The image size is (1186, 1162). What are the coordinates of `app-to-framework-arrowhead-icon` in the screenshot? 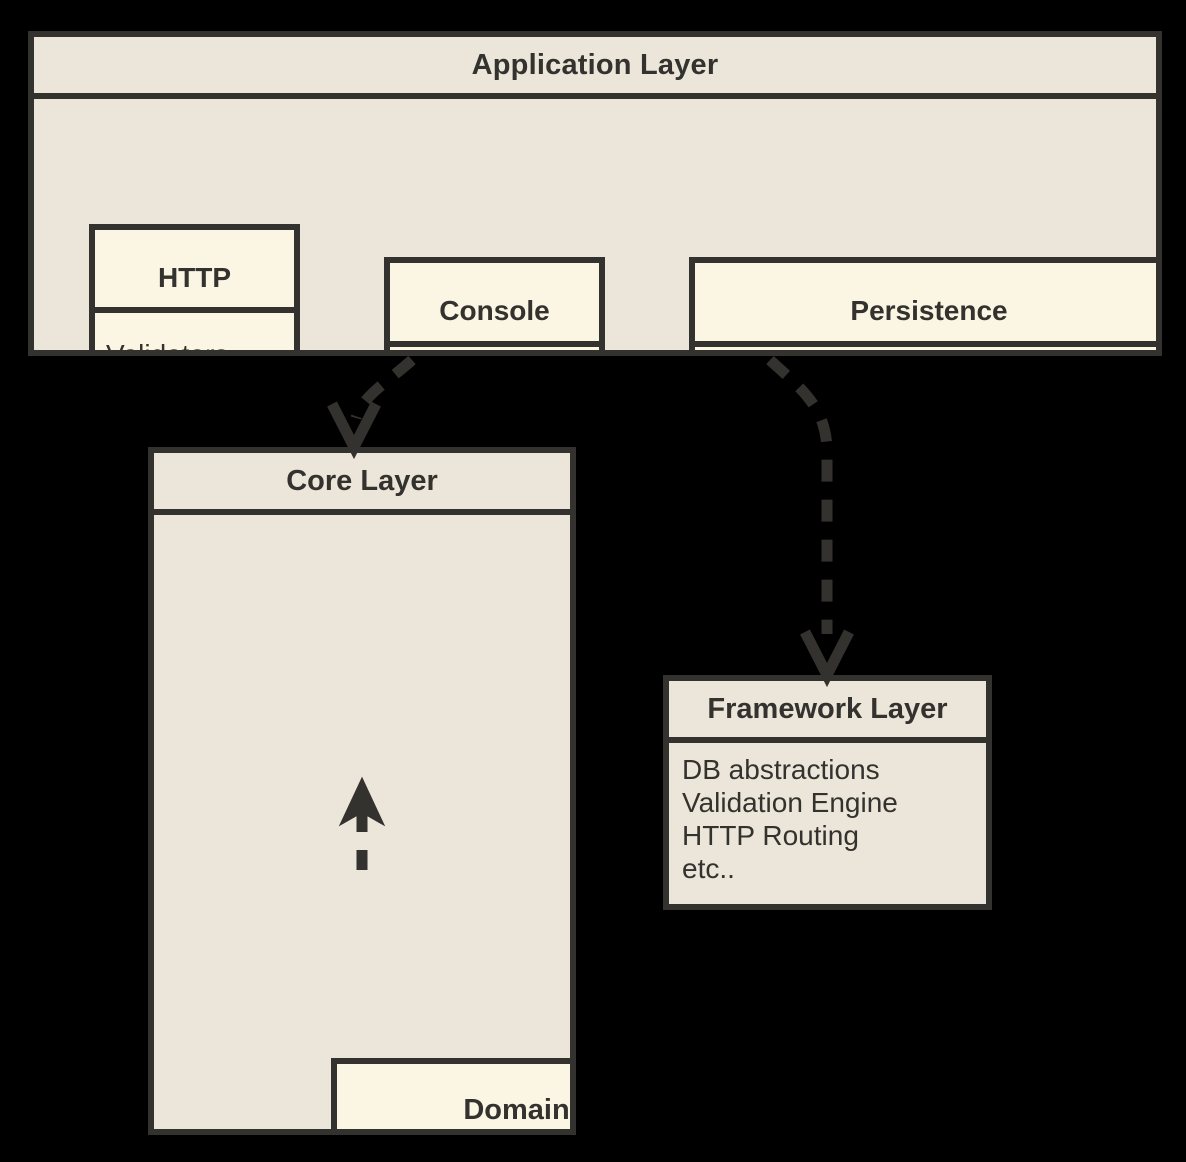 It's located at (827, 658).